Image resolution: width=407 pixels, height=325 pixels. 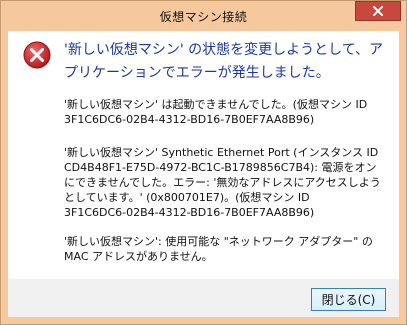 I want to click on close-button: 閉じる(C), so click(x=348, y=299).